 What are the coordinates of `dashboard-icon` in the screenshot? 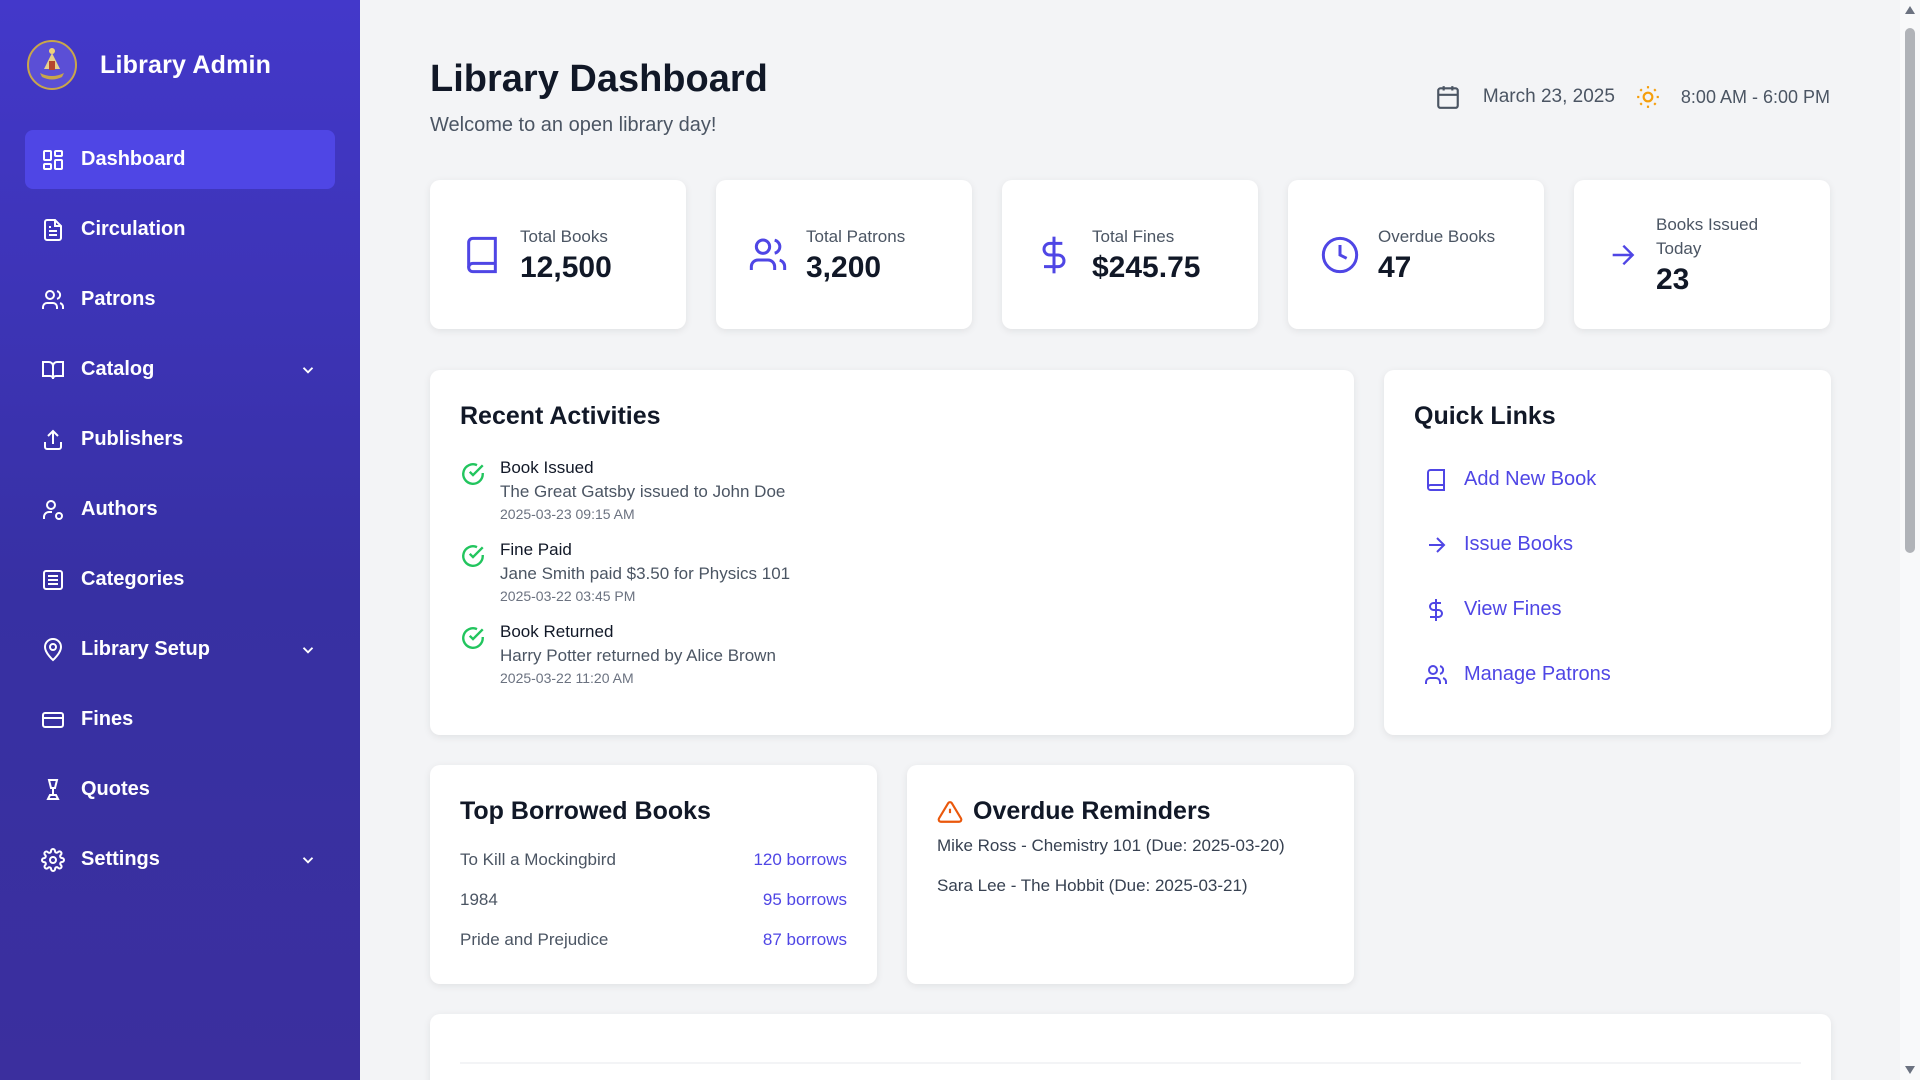 It's located at (53, 159).